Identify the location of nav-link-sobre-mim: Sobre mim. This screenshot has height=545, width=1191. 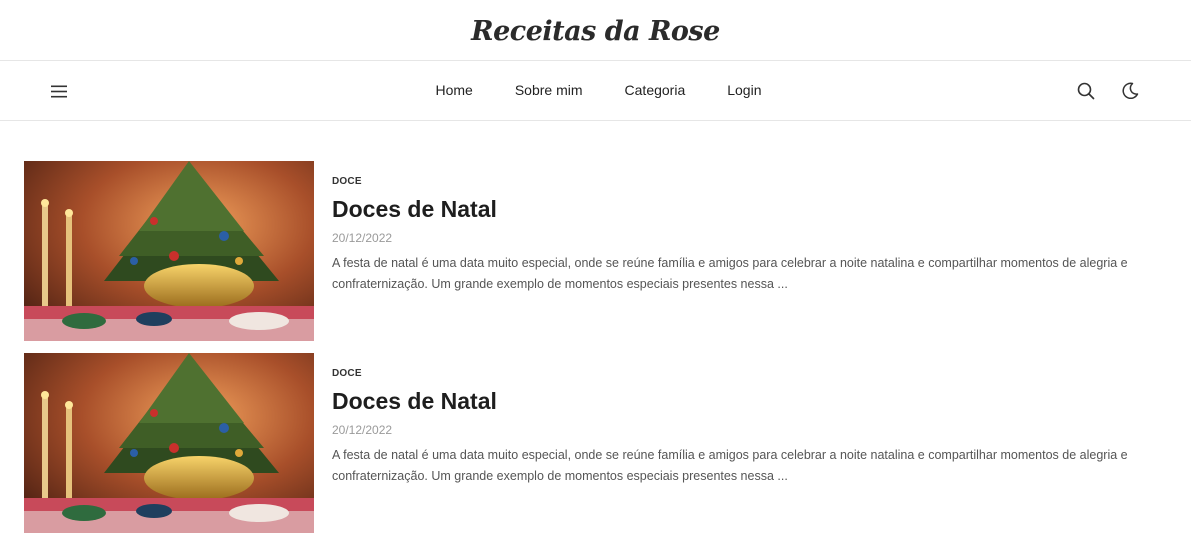
(549, 90).